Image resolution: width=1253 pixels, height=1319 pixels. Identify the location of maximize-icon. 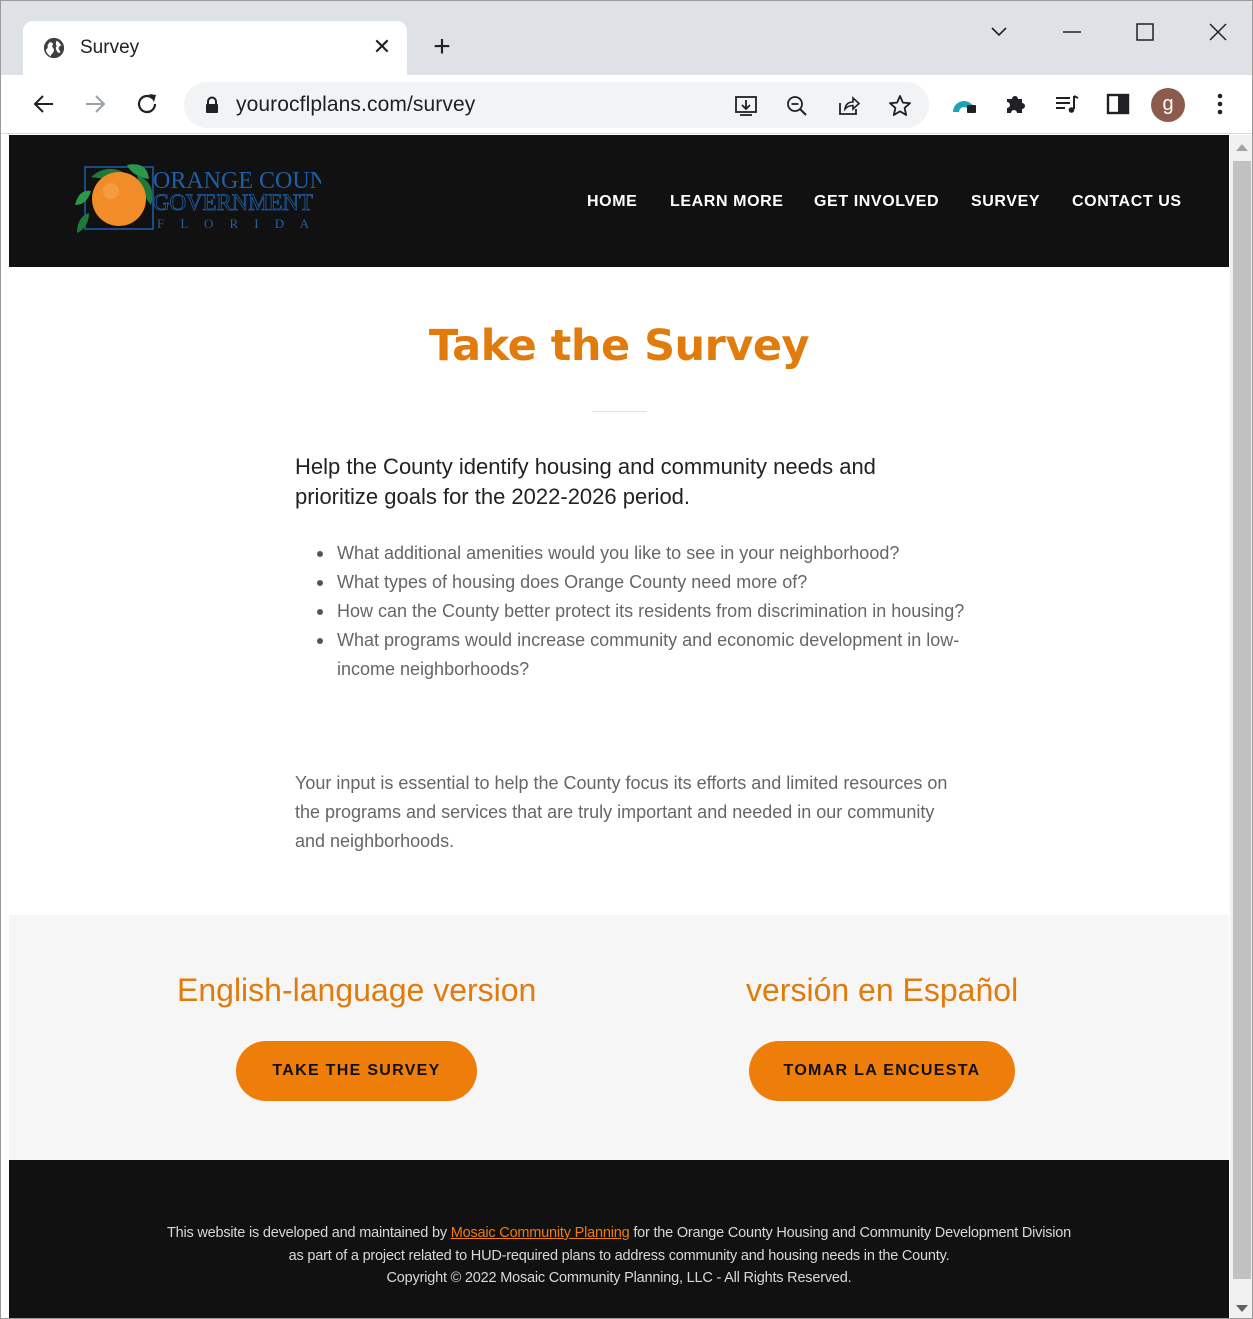
(1145, 32).